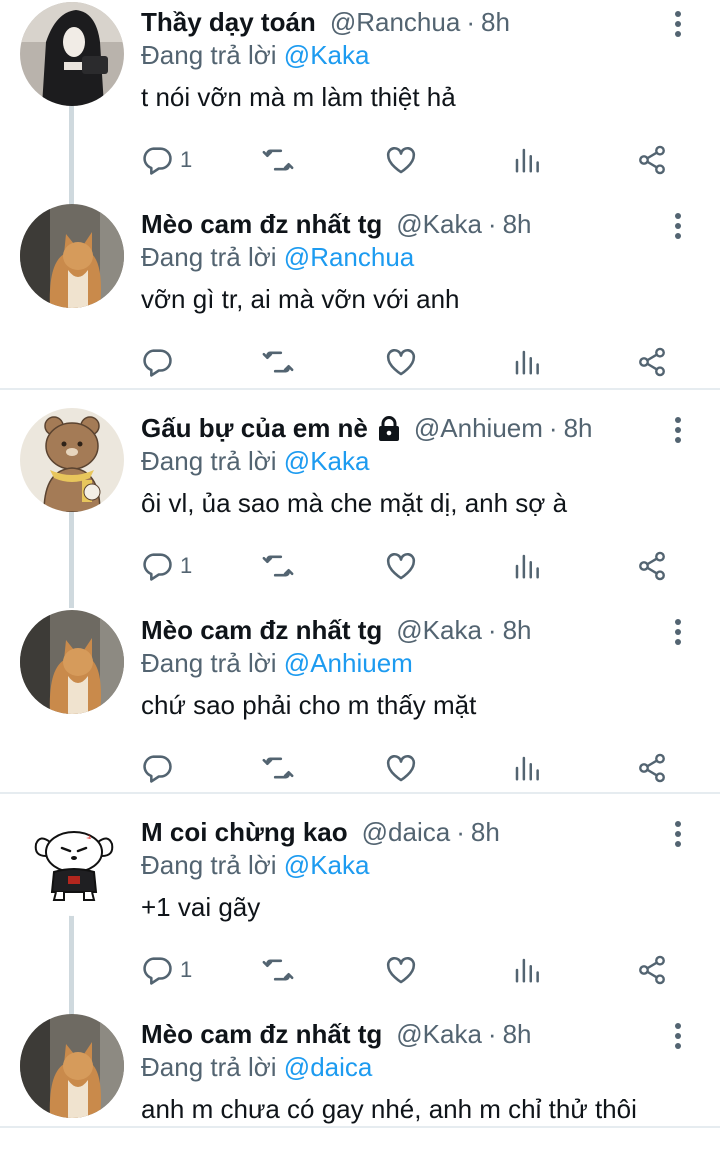 The width and height of the screenshot is (720, 1152). I want to click on tweet-actions: 1, so click(410, 970).